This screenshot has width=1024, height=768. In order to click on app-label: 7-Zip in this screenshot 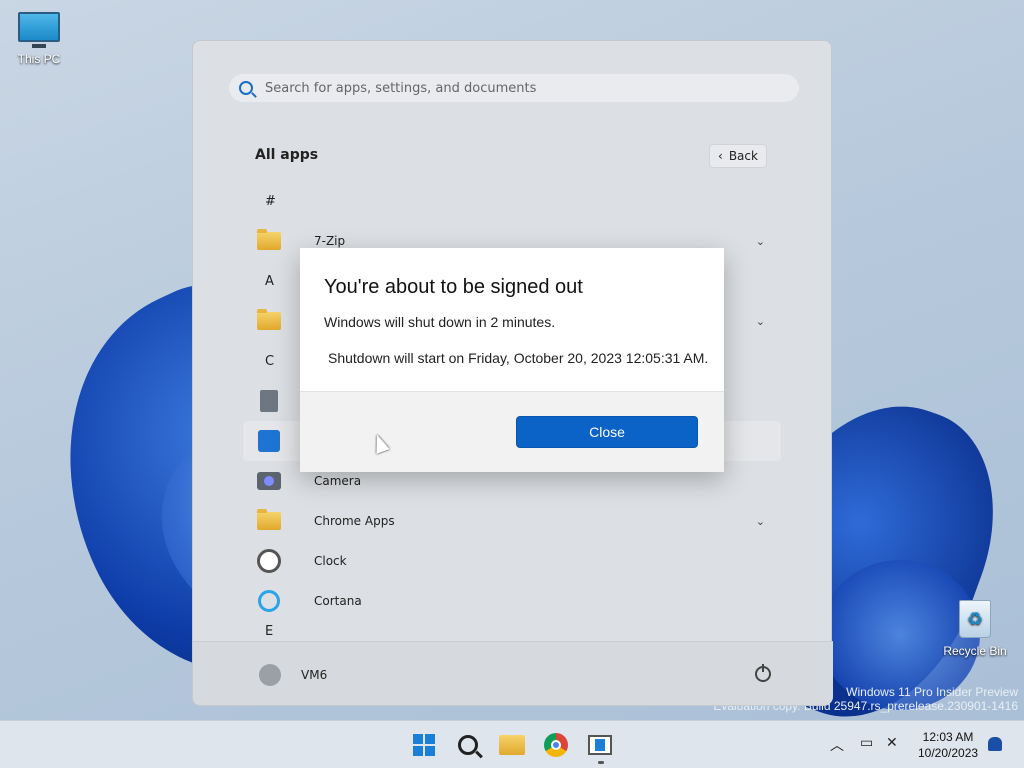, I will do `click(330, 241)`.